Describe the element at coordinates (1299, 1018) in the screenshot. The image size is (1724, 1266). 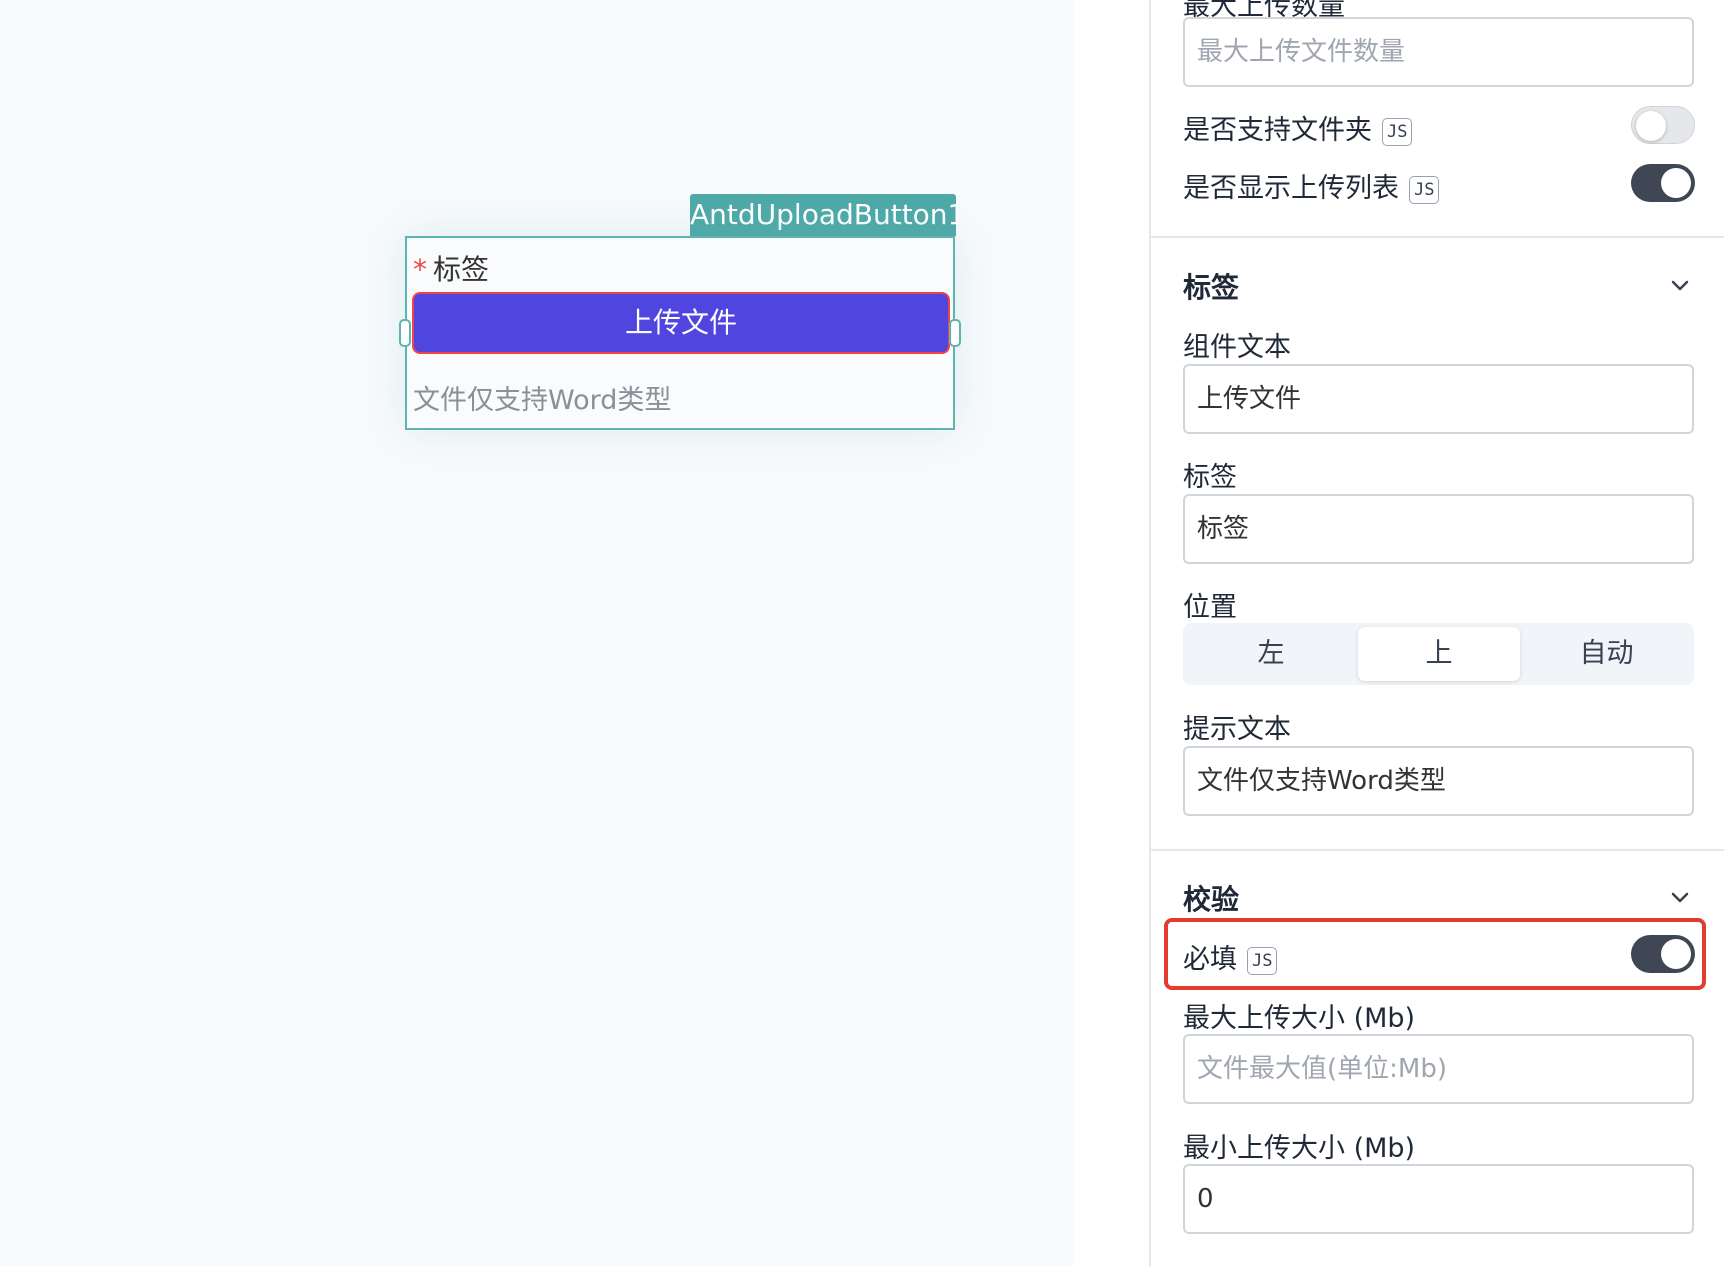
I see `max-size-label: 最大上传大小 (Mb)` at that location.